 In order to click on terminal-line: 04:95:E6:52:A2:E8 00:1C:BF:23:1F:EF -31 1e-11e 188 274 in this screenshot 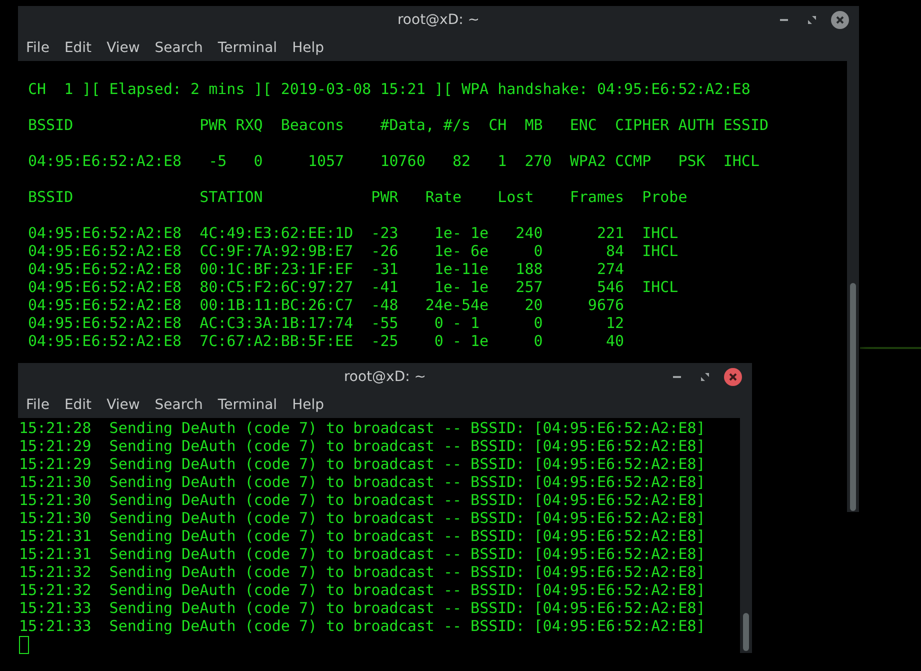, I will do `click(326, 269)`.